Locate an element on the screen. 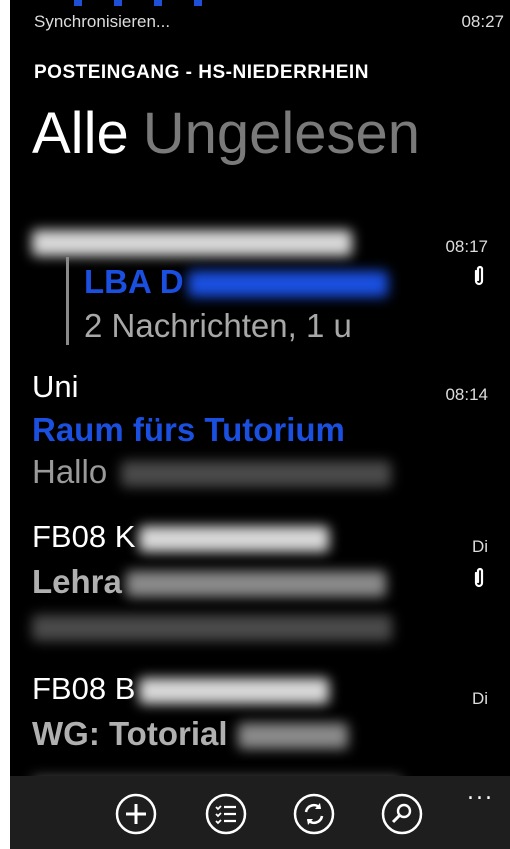 This screenshot has height=849, width=510. account-title: POSTEINGANG - HS-NIEDERRHEIN is located at coordinates (201, 72).